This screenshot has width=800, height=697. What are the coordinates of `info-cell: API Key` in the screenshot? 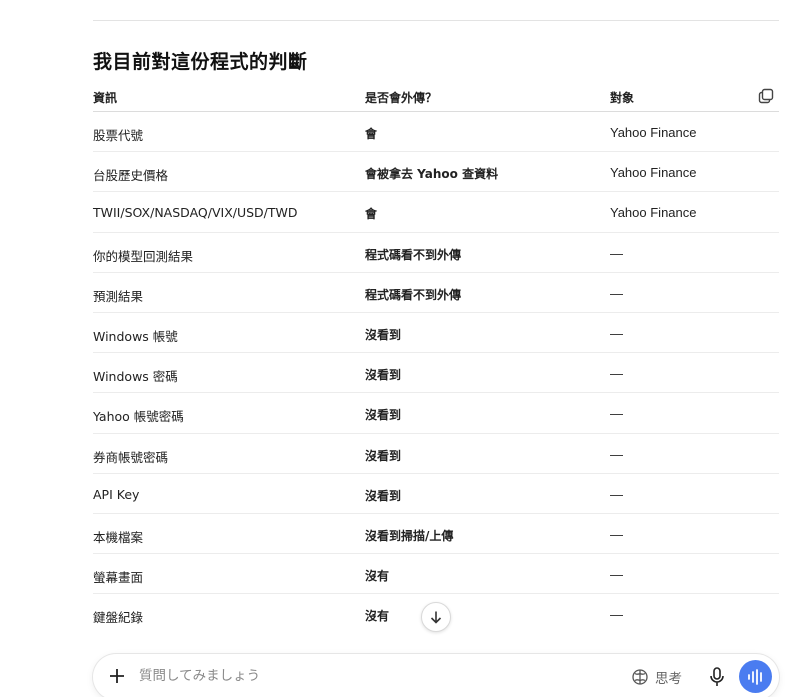 It's located at (116, 494).